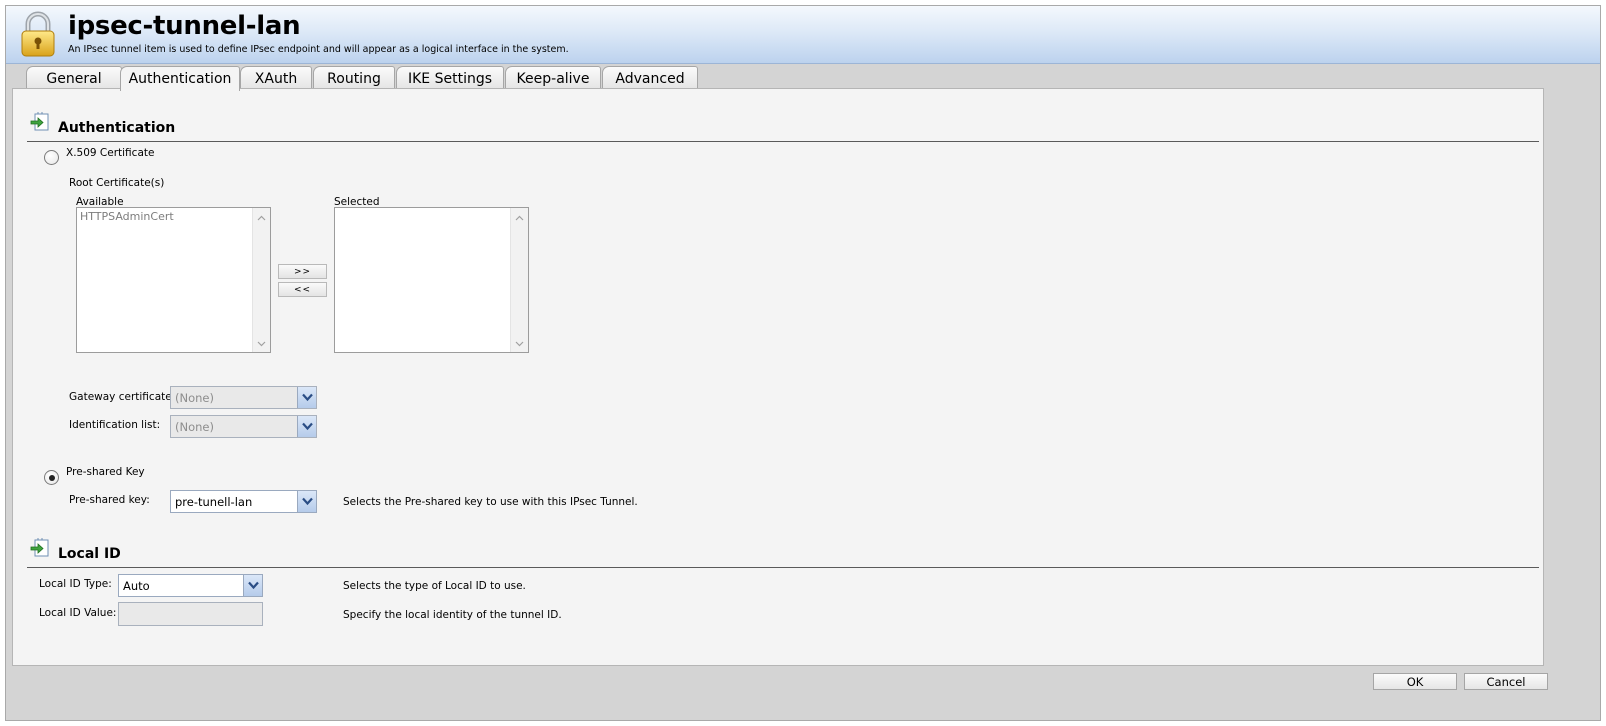  I want to click on x509-certificate-radio, so click(51, 157).